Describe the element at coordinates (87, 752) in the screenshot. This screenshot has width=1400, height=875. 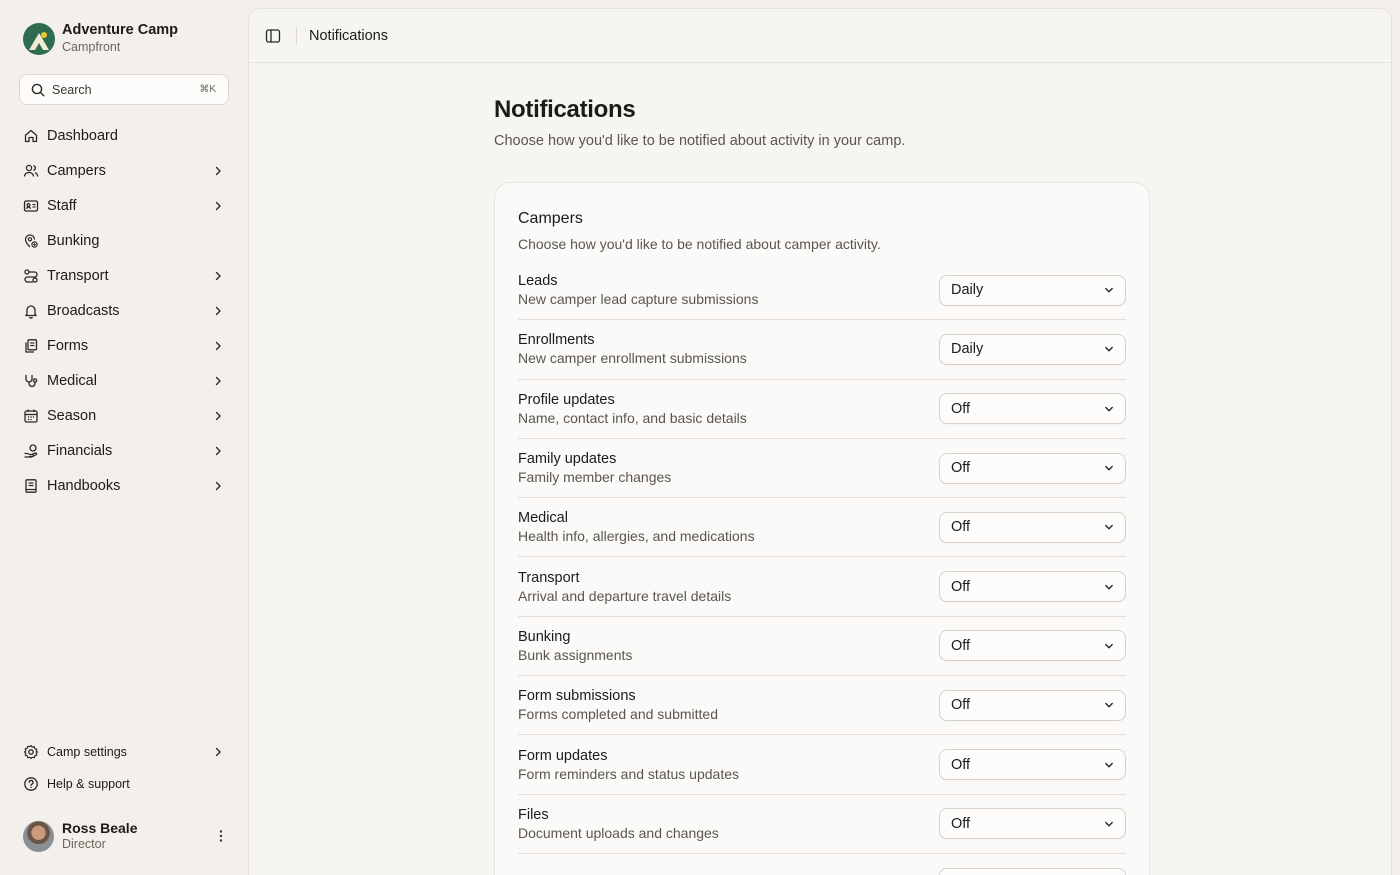
I see `sidebar-item-label: Camp settings` at that location.